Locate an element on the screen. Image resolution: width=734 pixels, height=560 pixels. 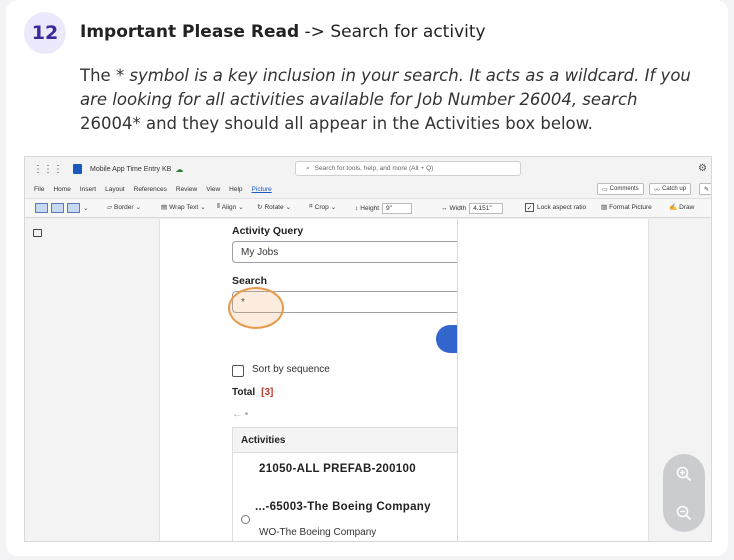
picture-styles: ⌄ is located at coordinates (61, 208).